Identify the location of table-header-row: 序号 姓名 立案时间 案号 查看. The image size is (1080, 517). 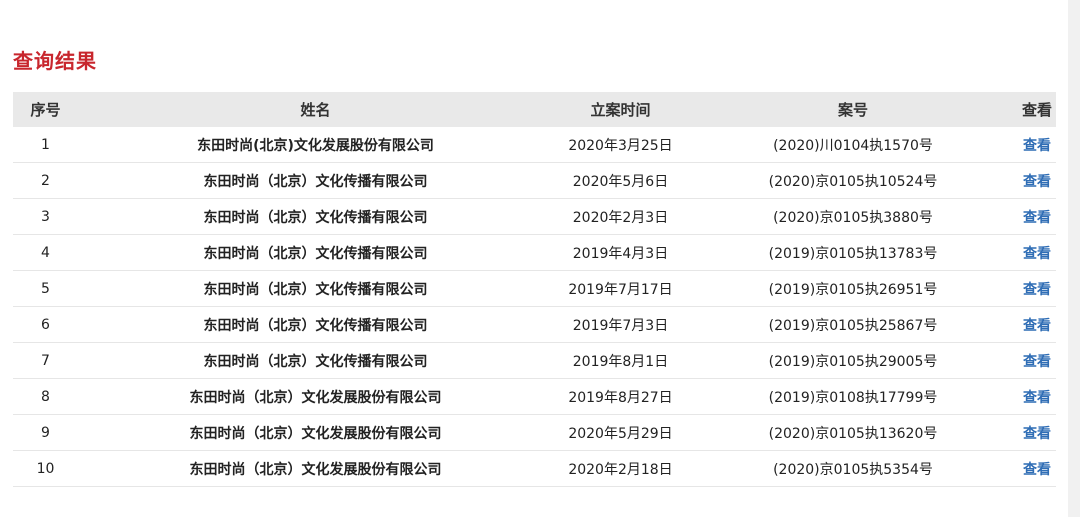
(534, 109).